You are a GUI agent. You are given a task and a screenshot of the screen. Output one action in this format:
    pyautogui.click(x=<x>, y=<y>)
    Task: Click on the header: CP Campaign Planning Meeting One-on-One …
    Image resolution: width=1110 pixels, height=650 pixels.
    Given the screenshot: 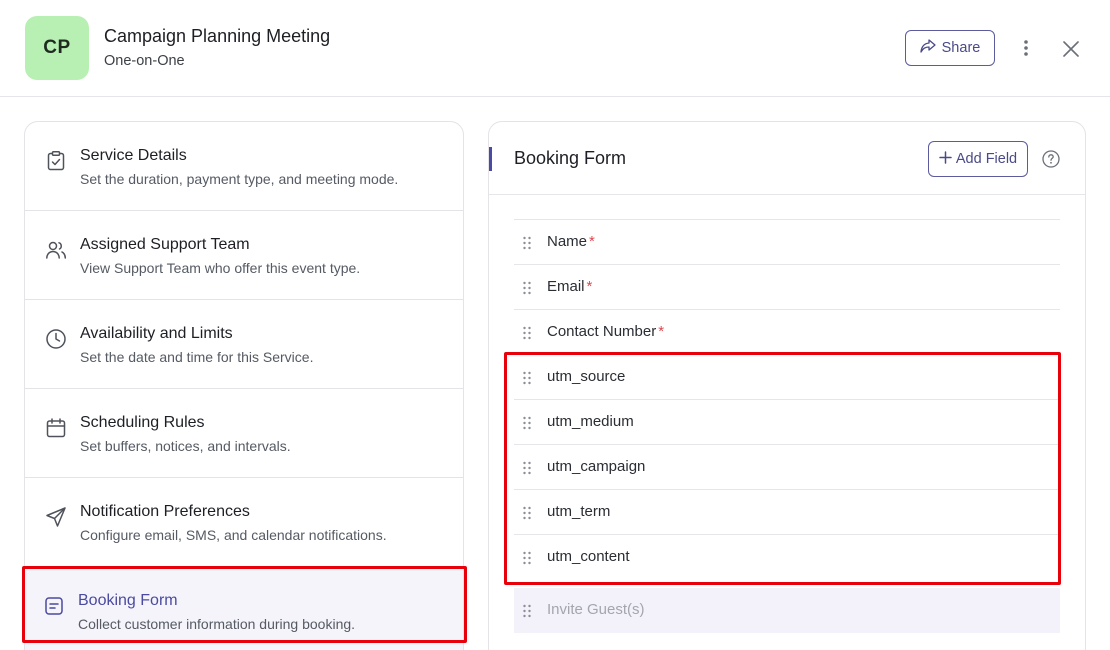 What is the action you would take?
    pyautogui.click(x=555, y=48)
    